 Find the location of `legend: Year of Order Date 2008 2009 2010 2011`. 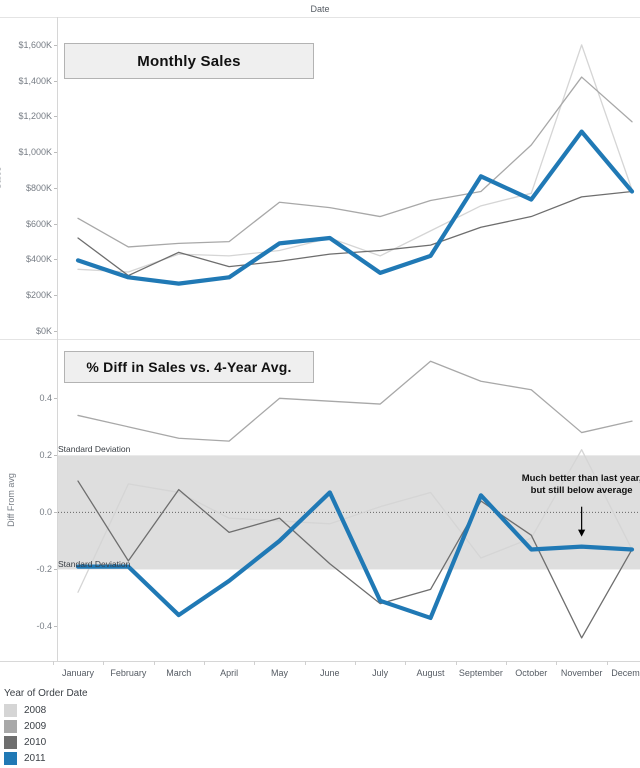

legend: Year of Order Date 2008 2009 2010 2011 is located at coordinates (320, 727).